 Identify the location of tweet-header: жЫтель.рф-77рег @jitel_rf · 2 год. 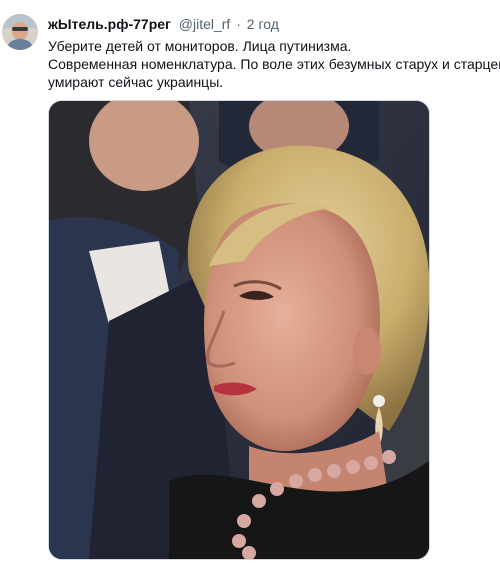
(163, 24).